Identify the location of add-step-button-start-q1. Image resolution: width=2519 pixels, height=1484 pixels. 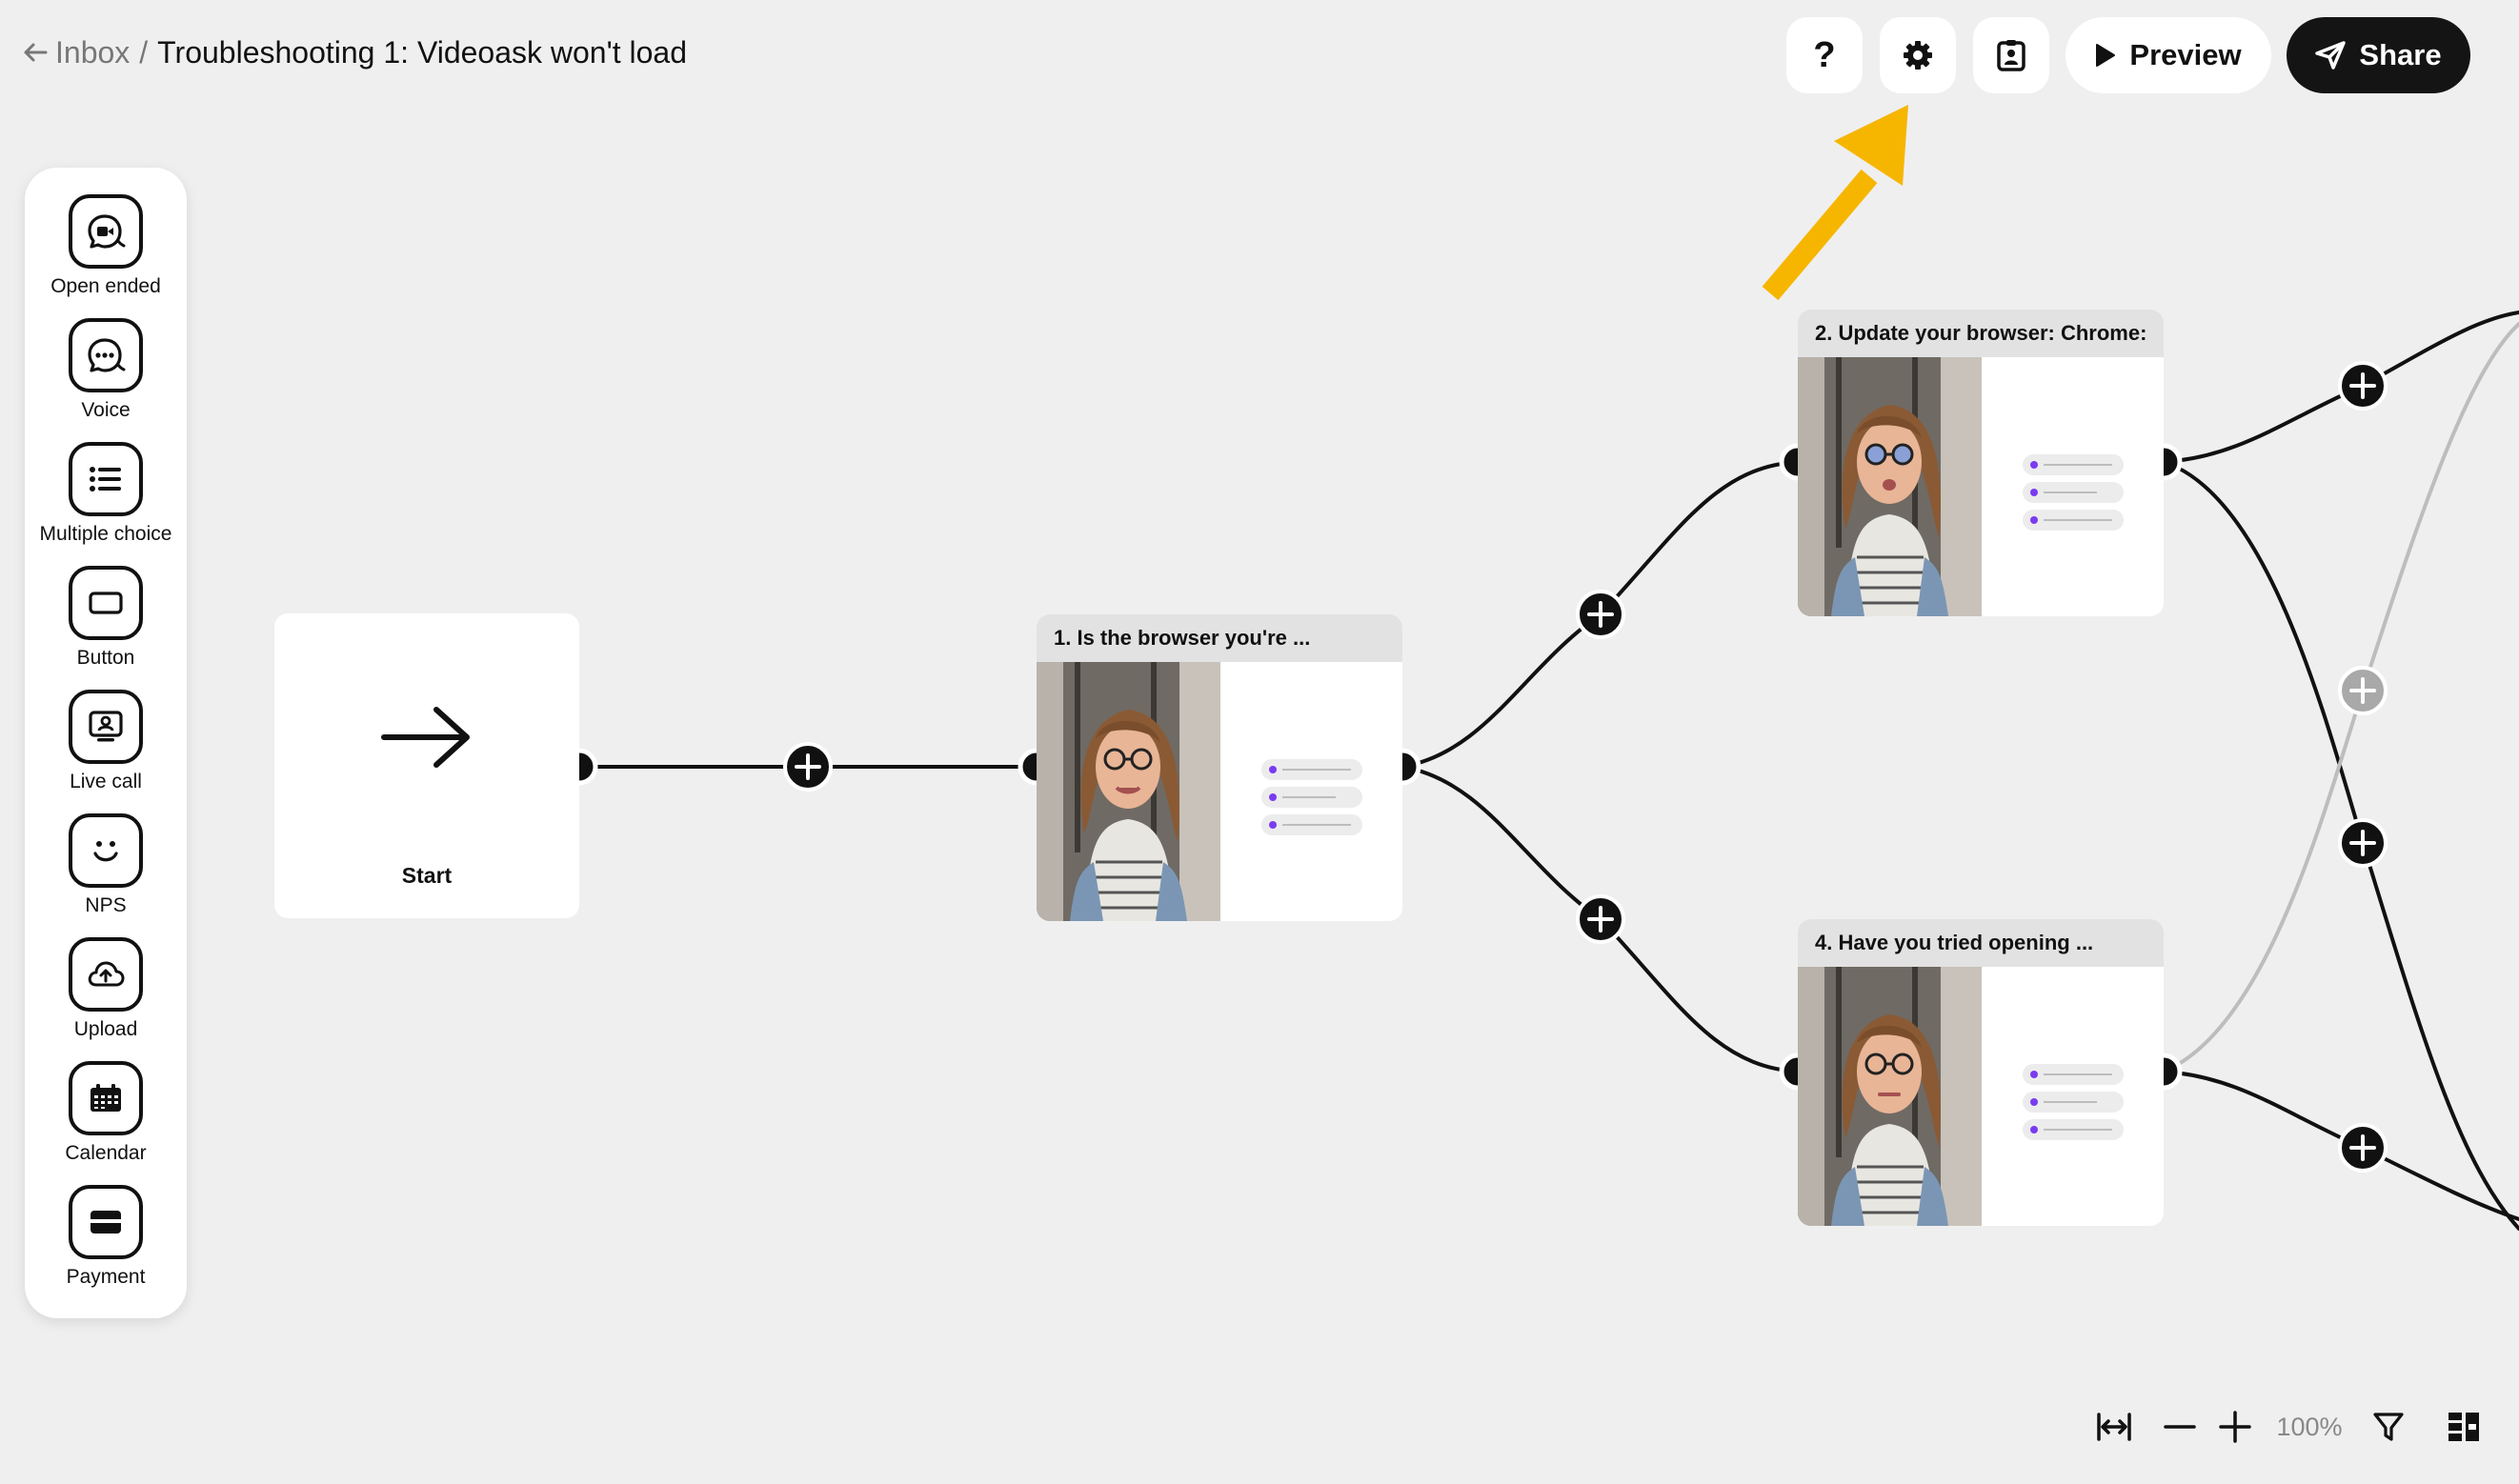
(808, 767).